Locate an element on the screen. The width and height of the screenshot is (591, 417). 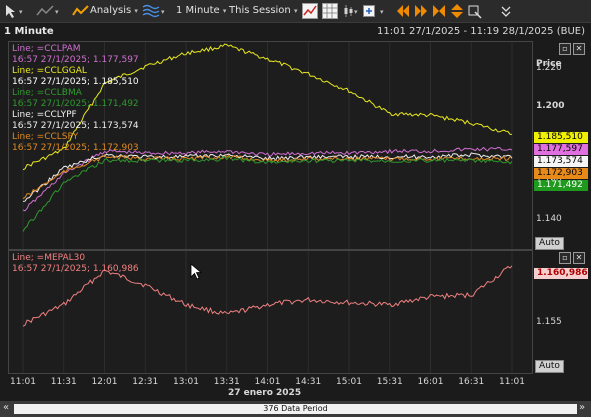
upper-auto-scale-button: Auto is located at coordinates (549, 243).